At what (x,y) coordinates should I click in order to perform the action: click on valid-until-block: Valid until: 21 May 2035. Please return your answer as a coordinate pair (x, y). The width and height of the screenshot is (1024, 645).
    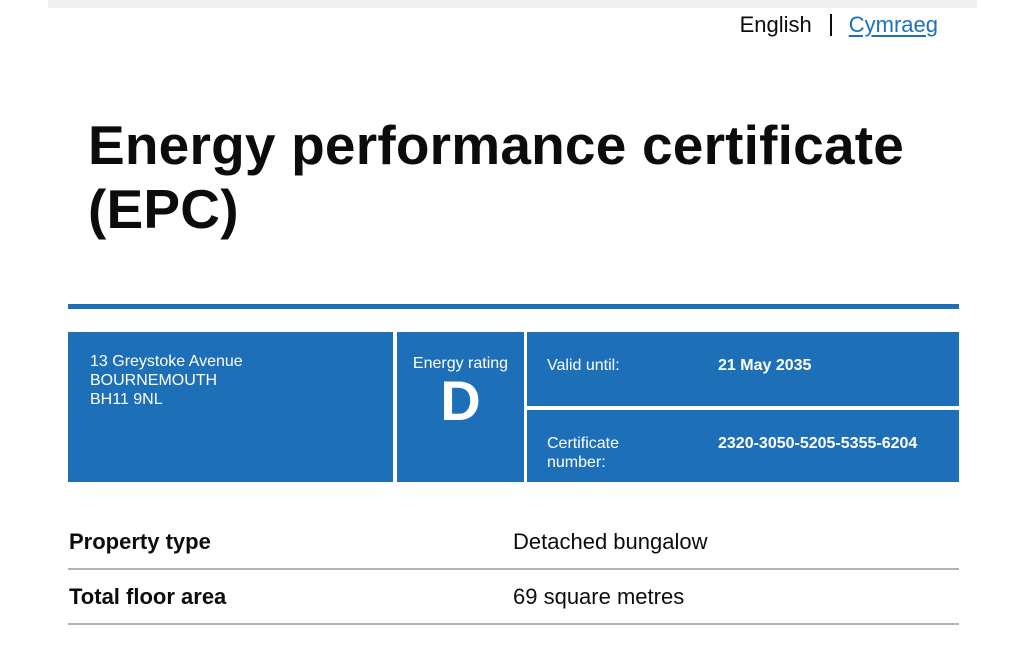
    Looking at the image, I should click on (743, 369).